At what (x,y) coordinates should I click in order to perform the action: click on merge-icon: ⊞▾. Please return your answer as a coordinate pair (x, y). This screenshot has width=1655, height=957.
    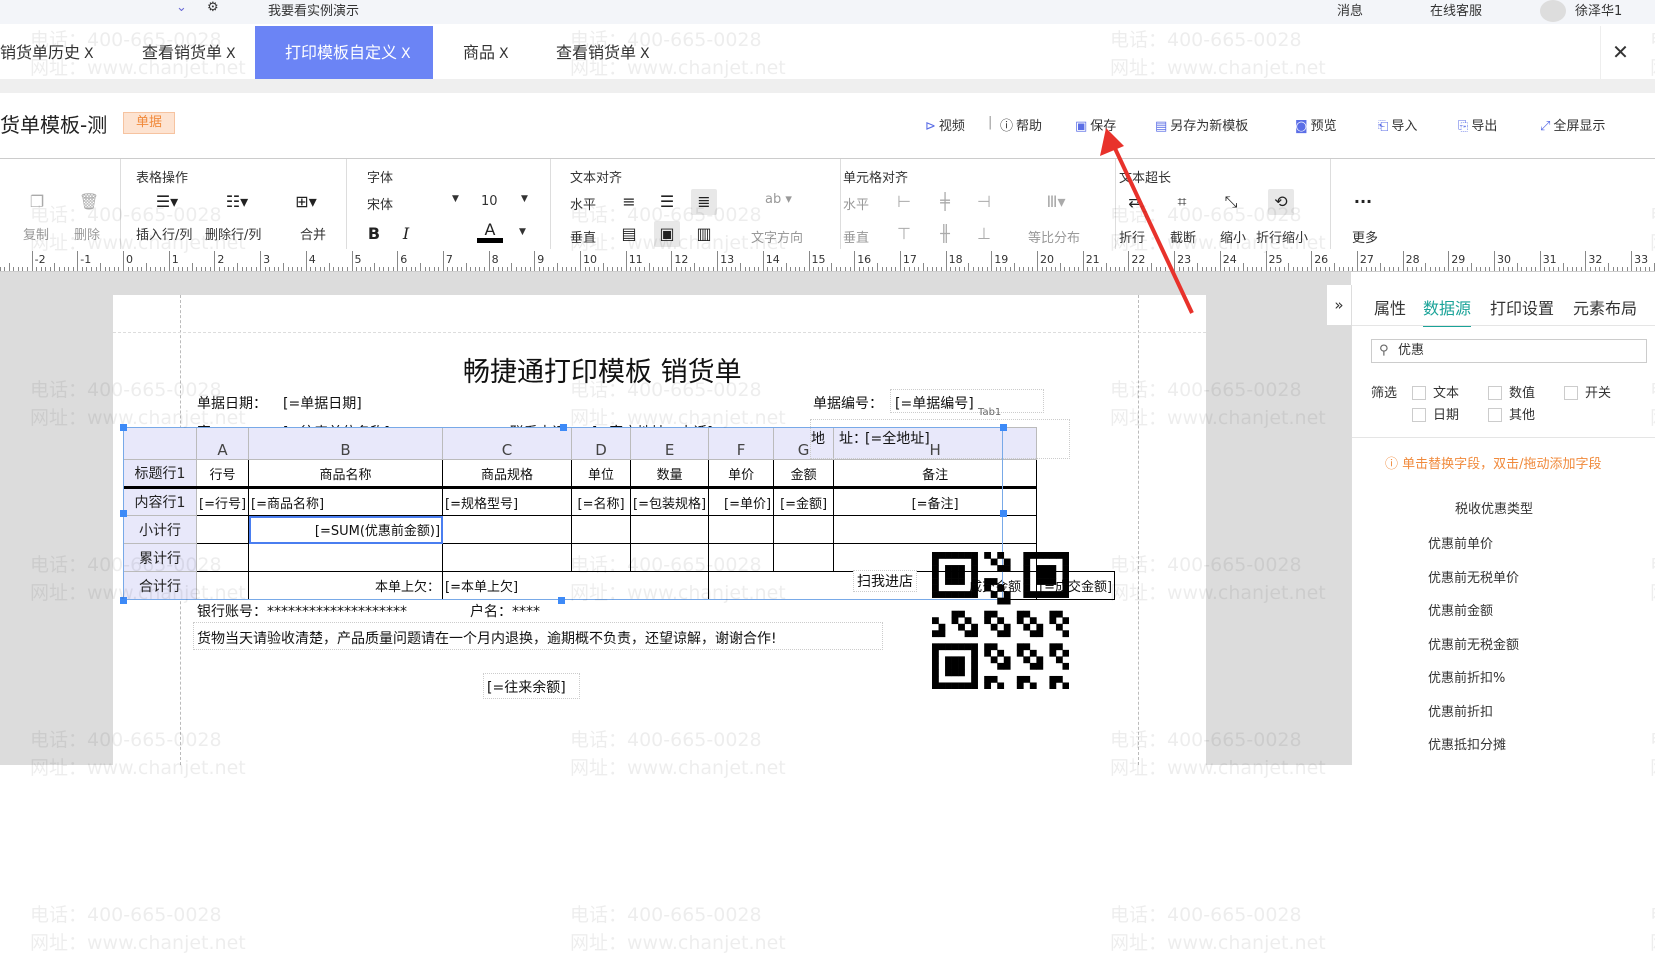
    Looking at the image, I should click on (306, 202).